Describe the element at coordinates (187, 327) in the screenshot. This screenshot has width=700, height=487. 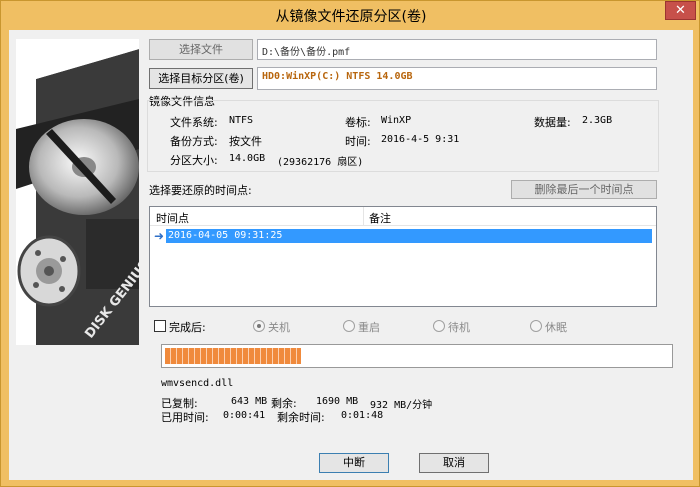
I see `after-complete-label: 完成后:` at that location.